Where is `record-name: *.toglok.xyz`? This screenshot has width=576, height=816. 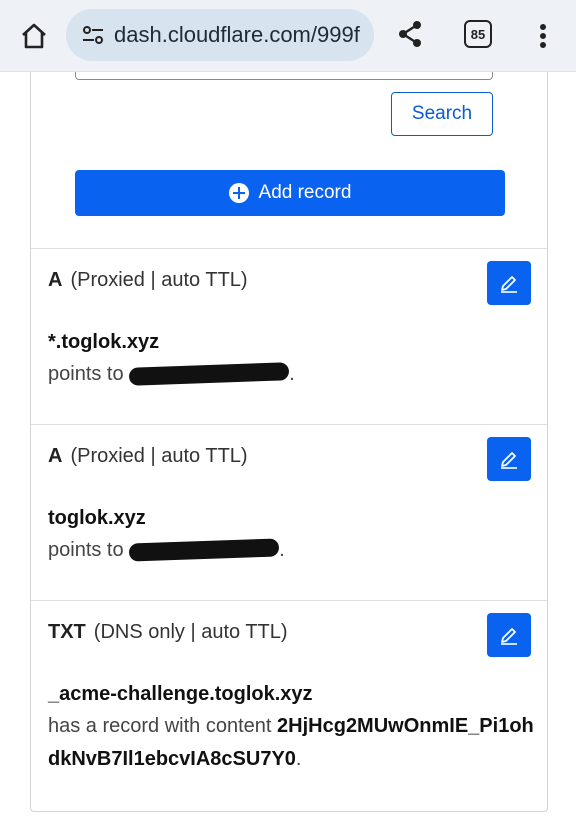
record-name: *.toglok.xyz is located at coordinates (104, 342).